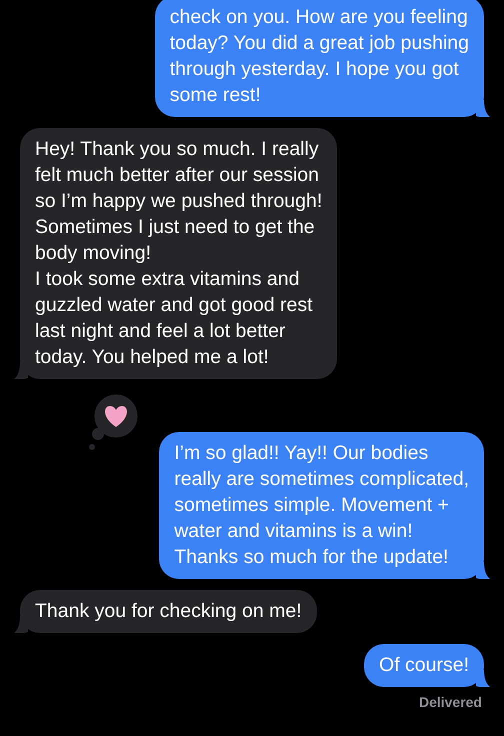  What do you see at coordinates (424, 665) in the screenshot?
I see `message-bubble: Of course!` at bounding box center [424, 665].